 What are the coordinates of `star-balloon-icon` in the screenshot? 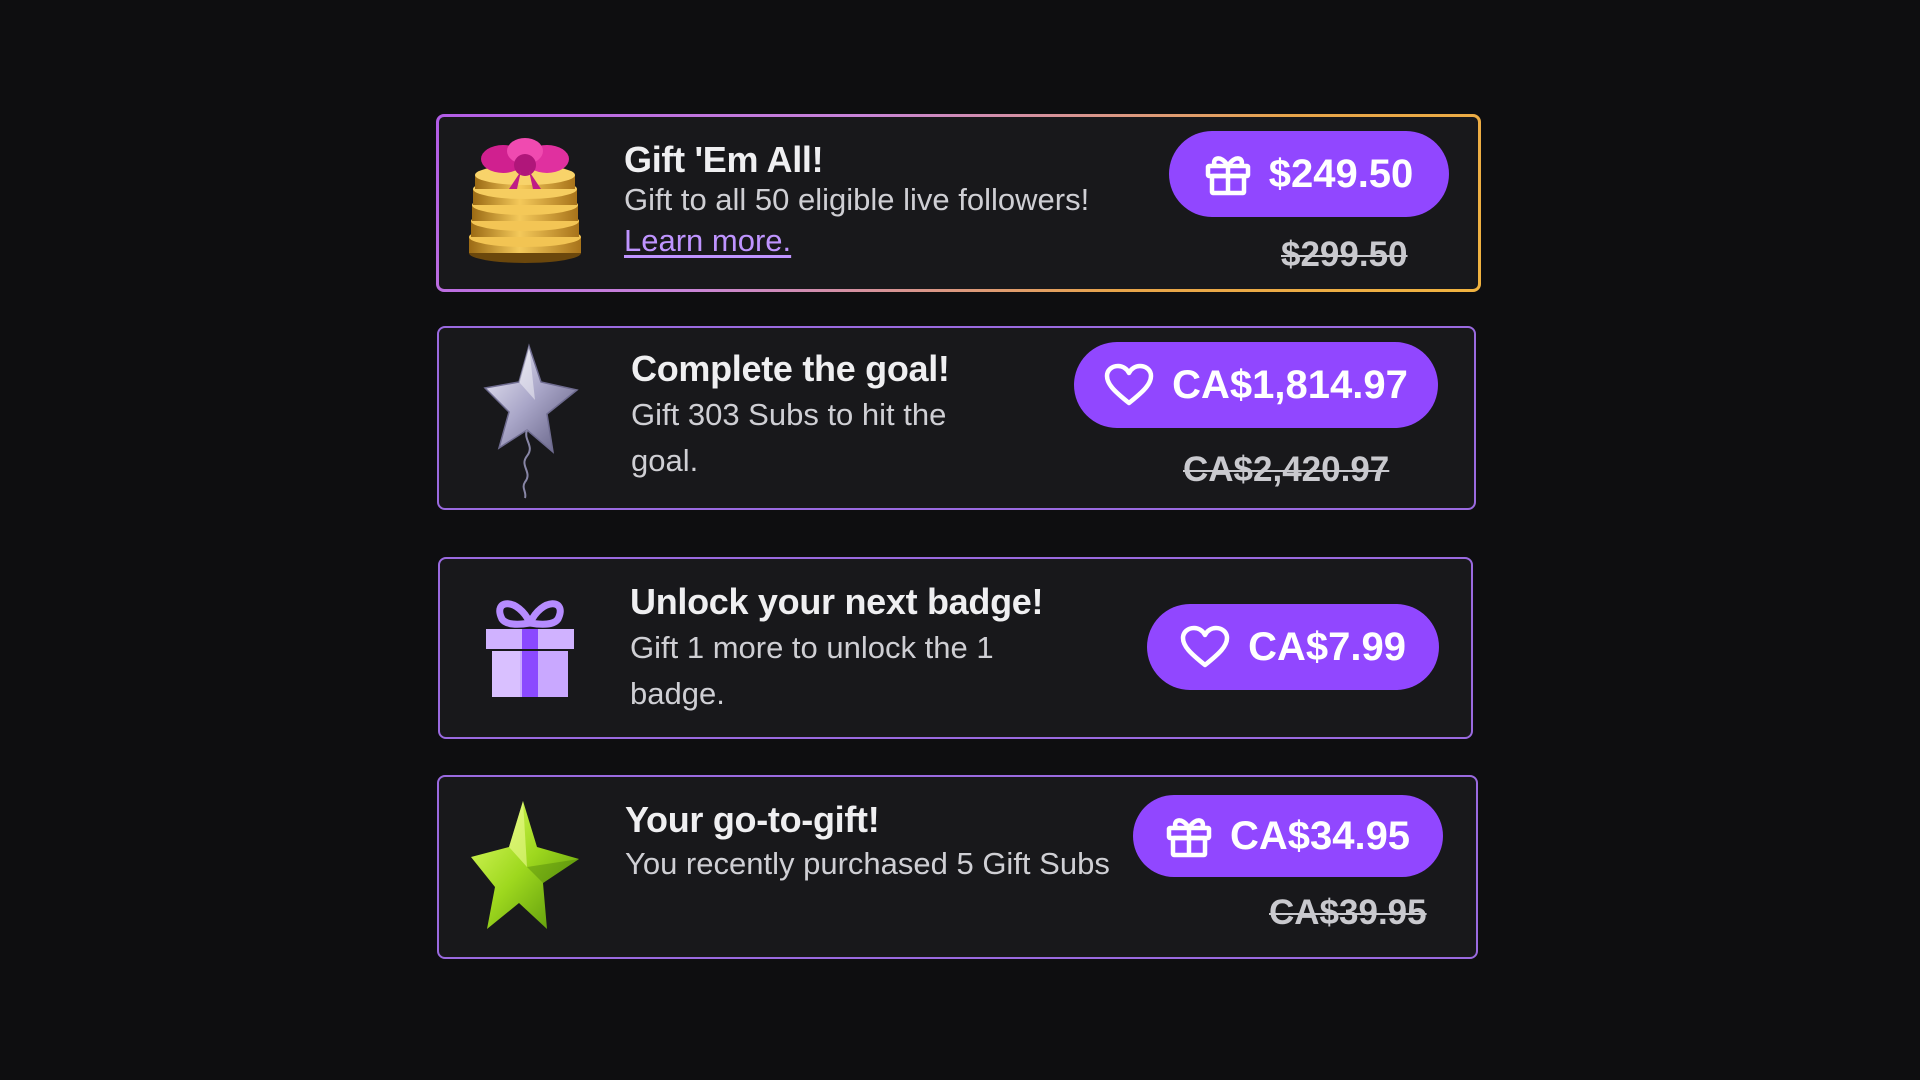 It's located at (531, 420).